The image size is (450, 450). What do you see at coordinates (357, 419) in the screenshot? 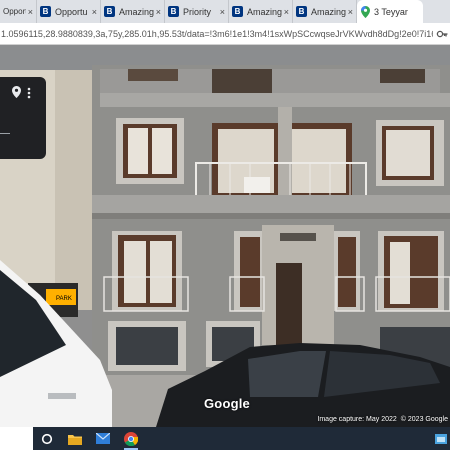
I see `image-capture-date: Image capture: May 2022` at bounding box center [357, 419].